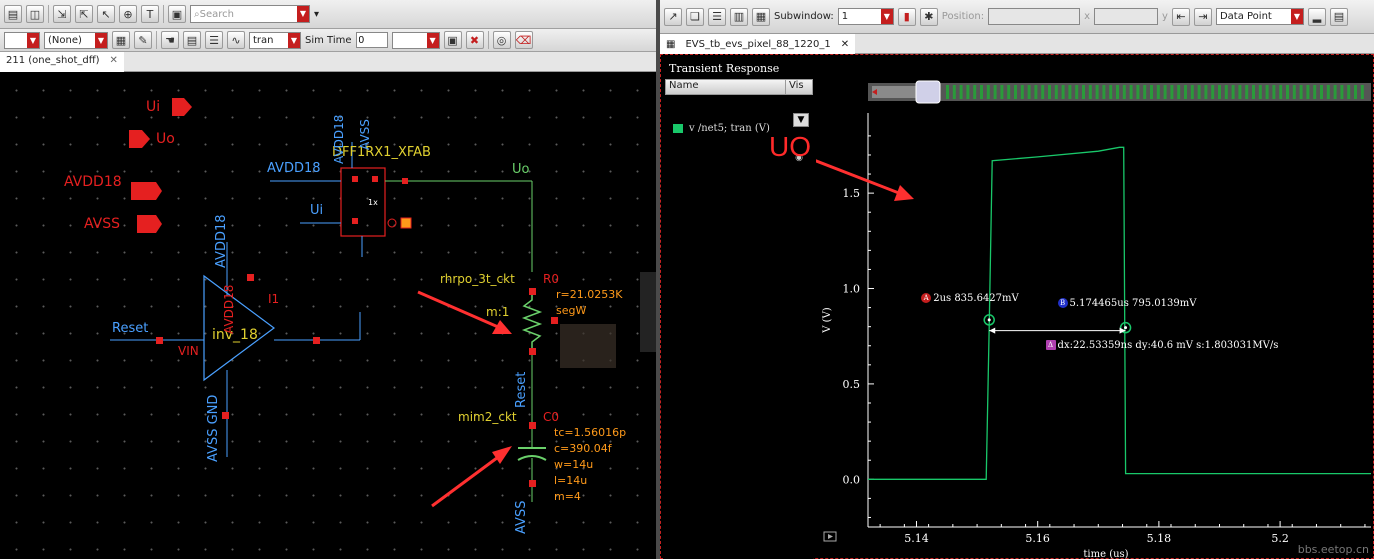 Image resolution: width=1374 pixels, height=559 pixels. Describe the element at coordinates (583, 448) in the screenshot. I see `cap-param-c: c=390.04f` at that location.